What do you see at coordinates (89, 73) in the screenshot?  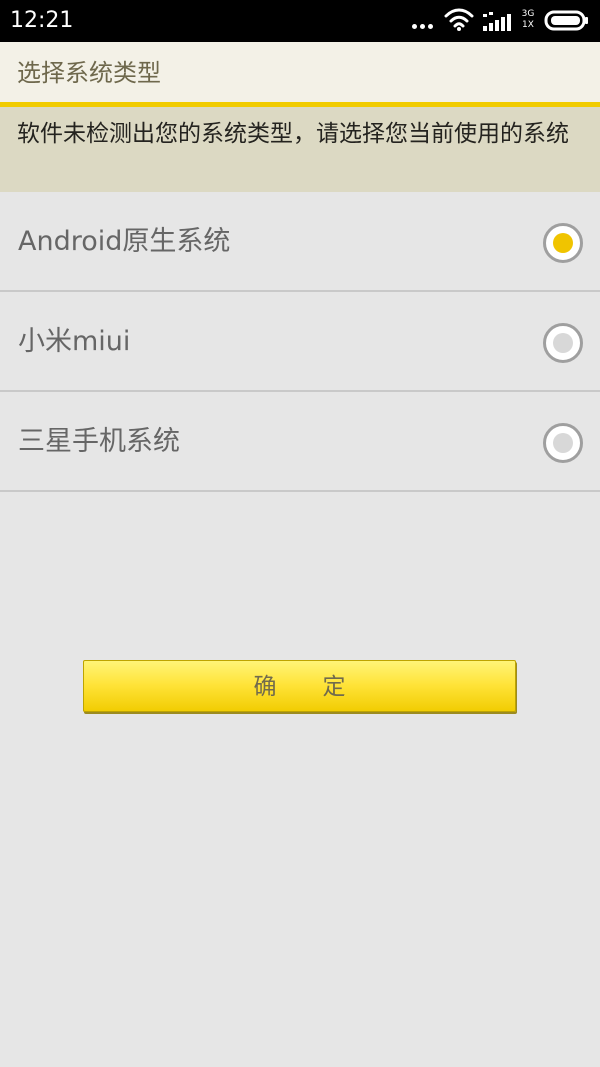 I see `page-title: 选择系统类型` at bounding box center [89, 73].